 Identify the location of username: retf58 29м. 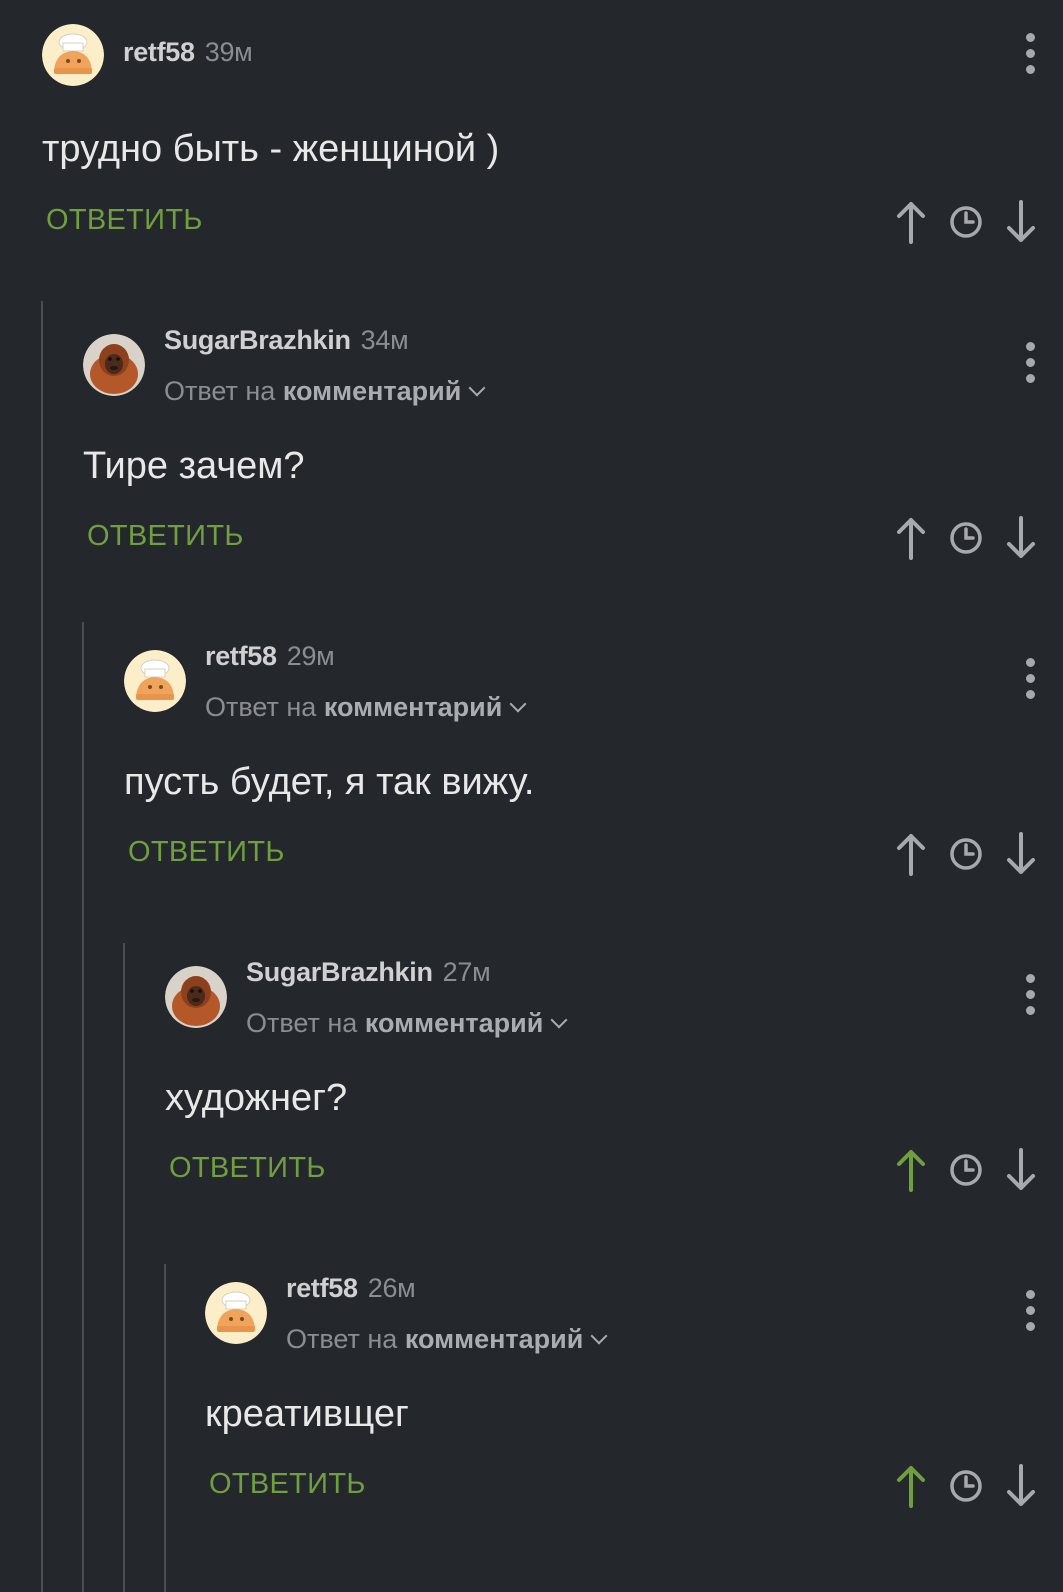
(270, 656).